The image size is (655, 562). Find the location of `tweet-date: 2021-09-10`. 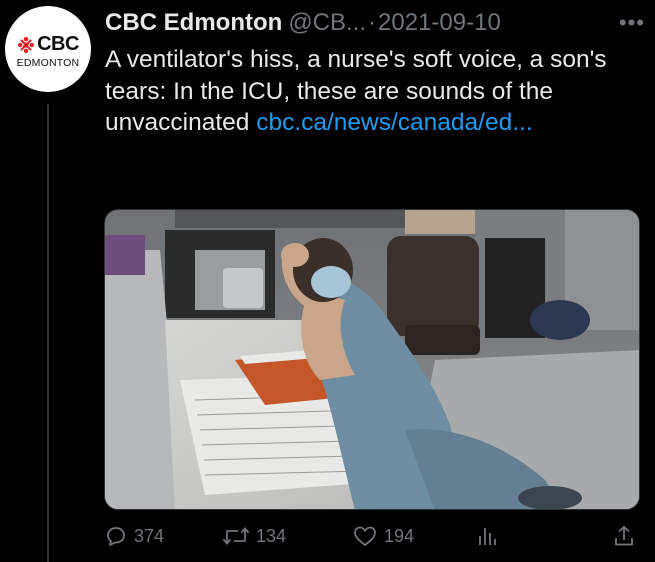

tweet-date: 2021-09-10 is located at coordinates (439, 23).